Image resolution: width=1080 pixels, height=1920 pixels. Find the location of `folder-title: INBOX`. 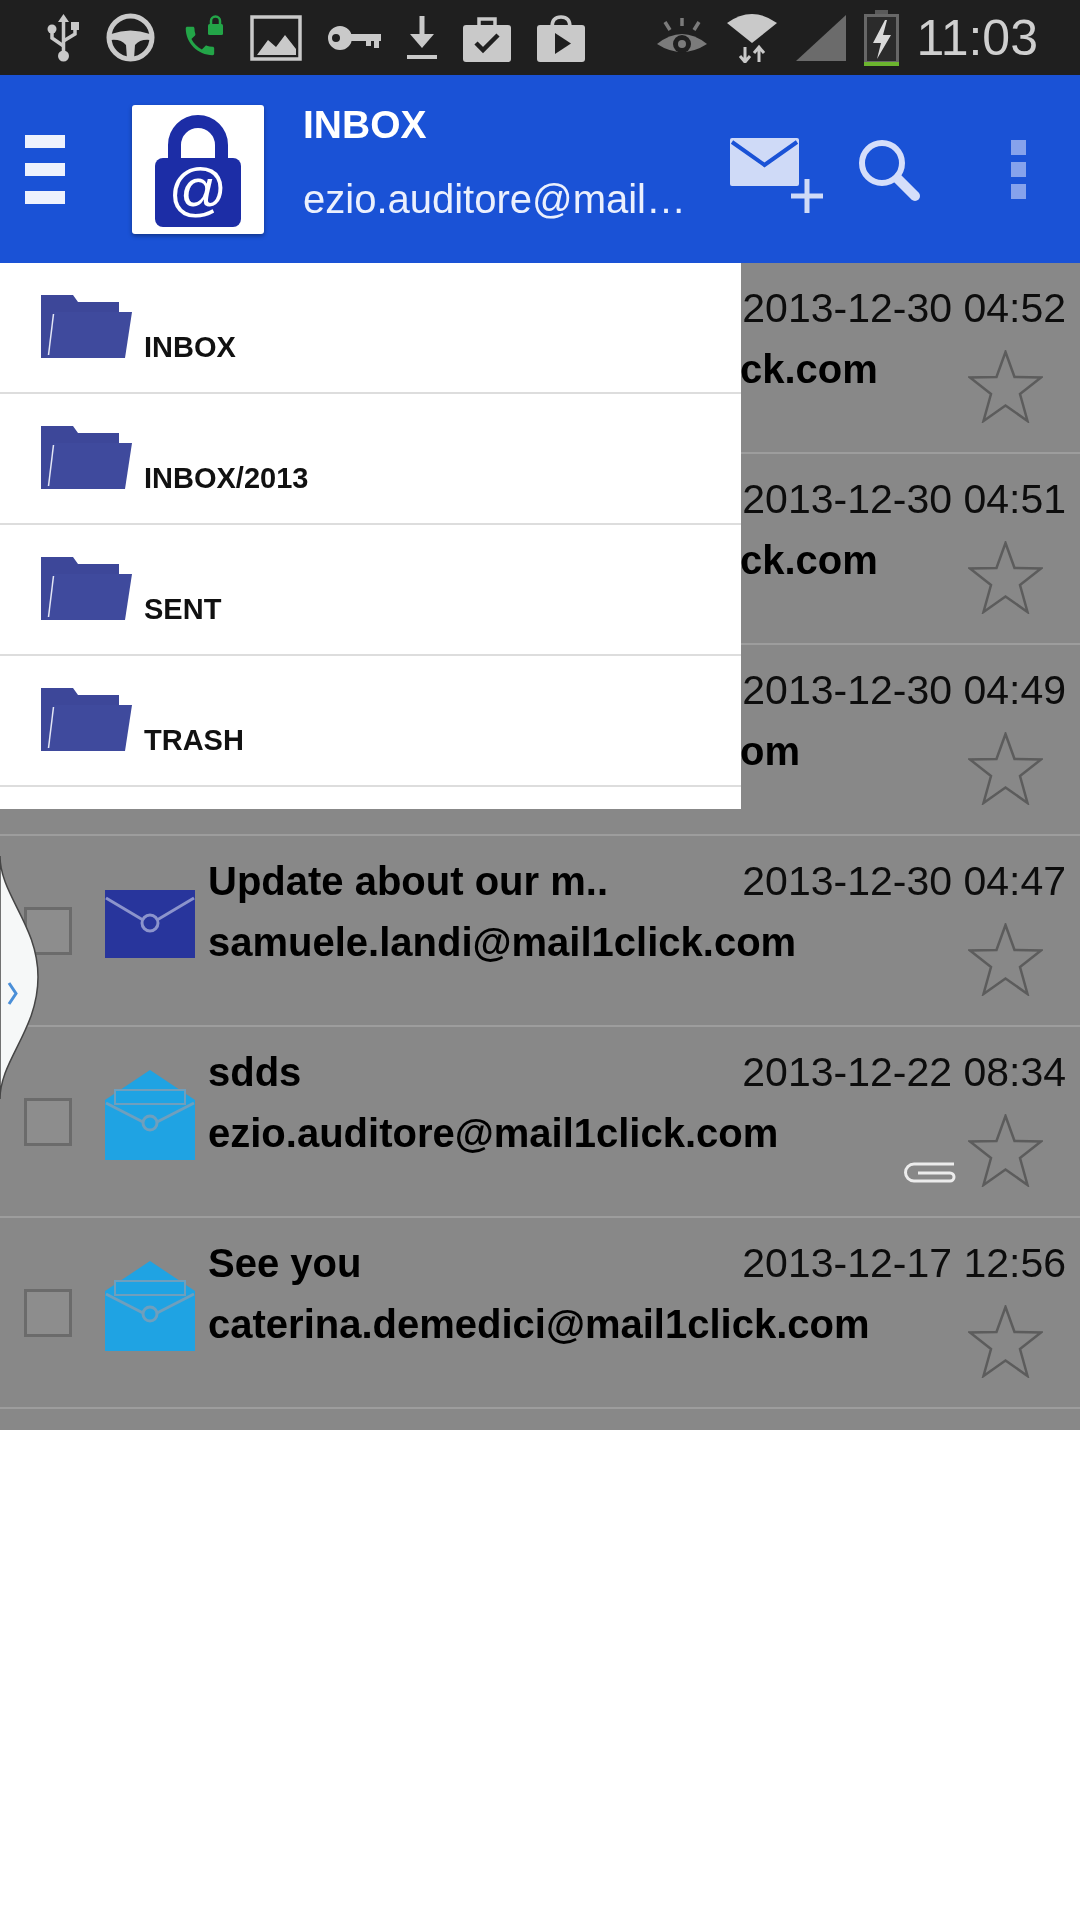

folder-title: INBOX is located at coordinates (365, 125).